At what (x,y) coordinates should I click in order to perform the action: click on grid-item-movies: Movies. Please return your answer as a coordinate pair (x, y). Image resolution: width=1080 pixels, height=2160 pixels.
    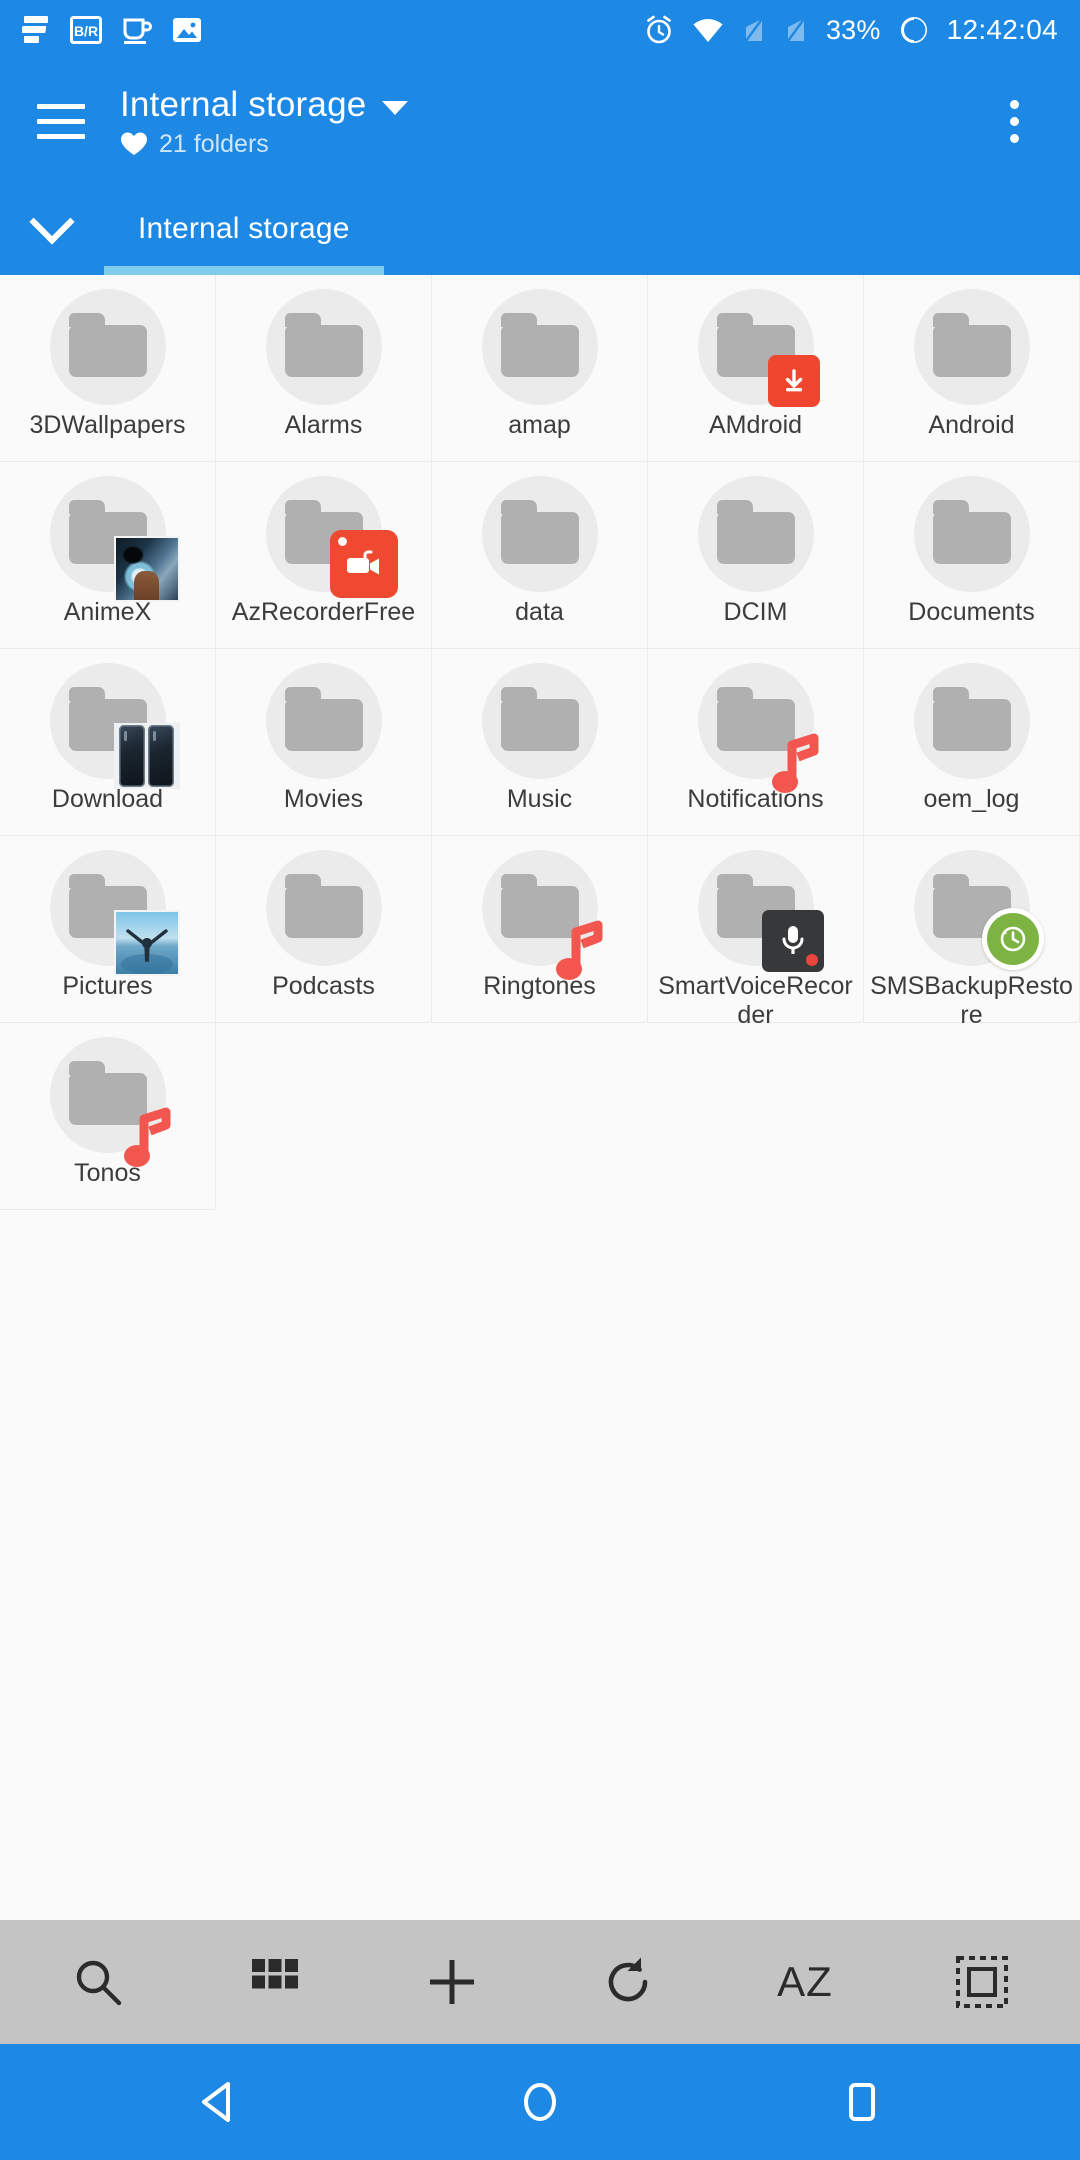
    Looking at the image, I should click on (324, 742).